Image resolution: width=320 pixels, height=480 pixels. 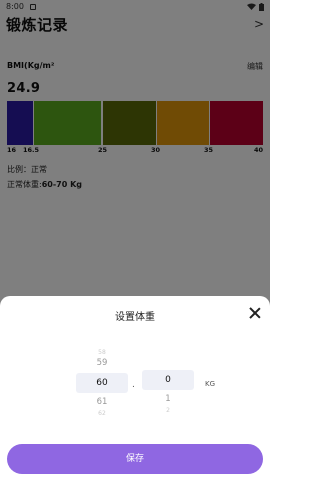 What do you see at coordinates (168, 410) in the screenshot?
I see `picker-item: 2` at bounding box center [168, 410].